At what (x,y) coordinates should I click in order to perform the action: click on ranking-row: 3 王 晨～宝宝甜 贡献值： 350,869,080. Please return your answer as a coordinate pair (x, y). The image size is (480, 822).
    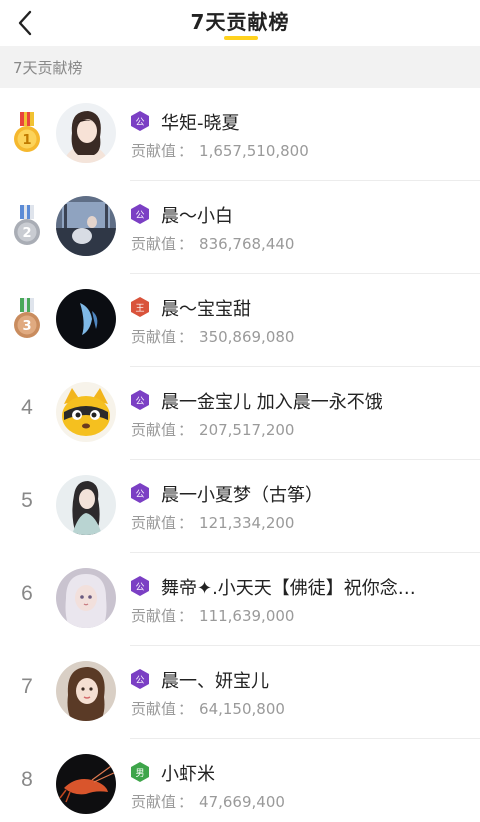
    Looking at the image, I should click on (240, 320).